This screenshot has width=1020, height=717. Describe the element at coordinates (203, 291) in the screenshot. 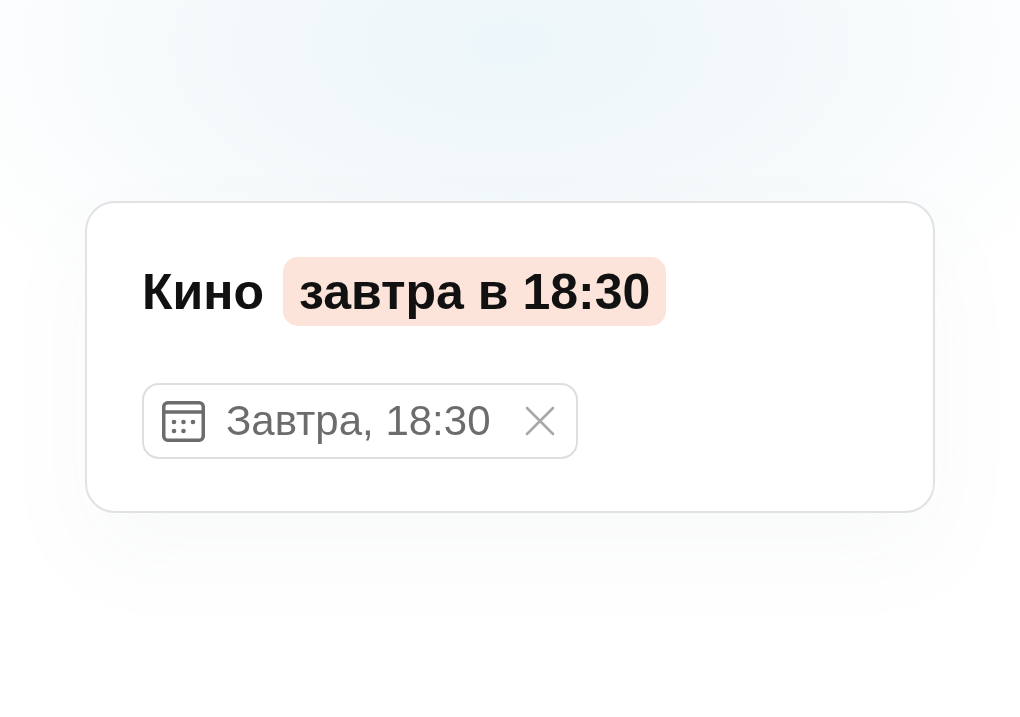

I see `task-title: Кино` at that location.